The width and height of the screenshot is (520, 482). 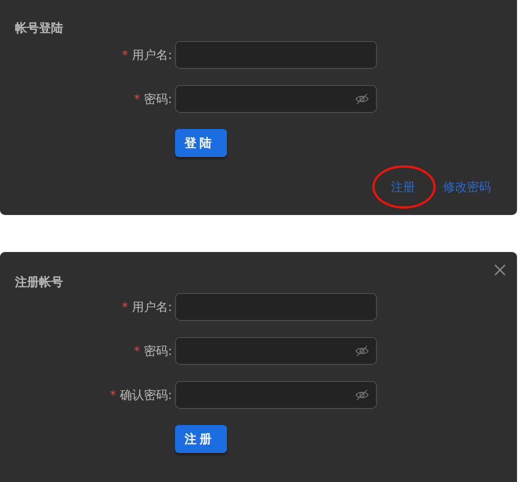 I want to click on close-icon, so click(x=500, y=270).